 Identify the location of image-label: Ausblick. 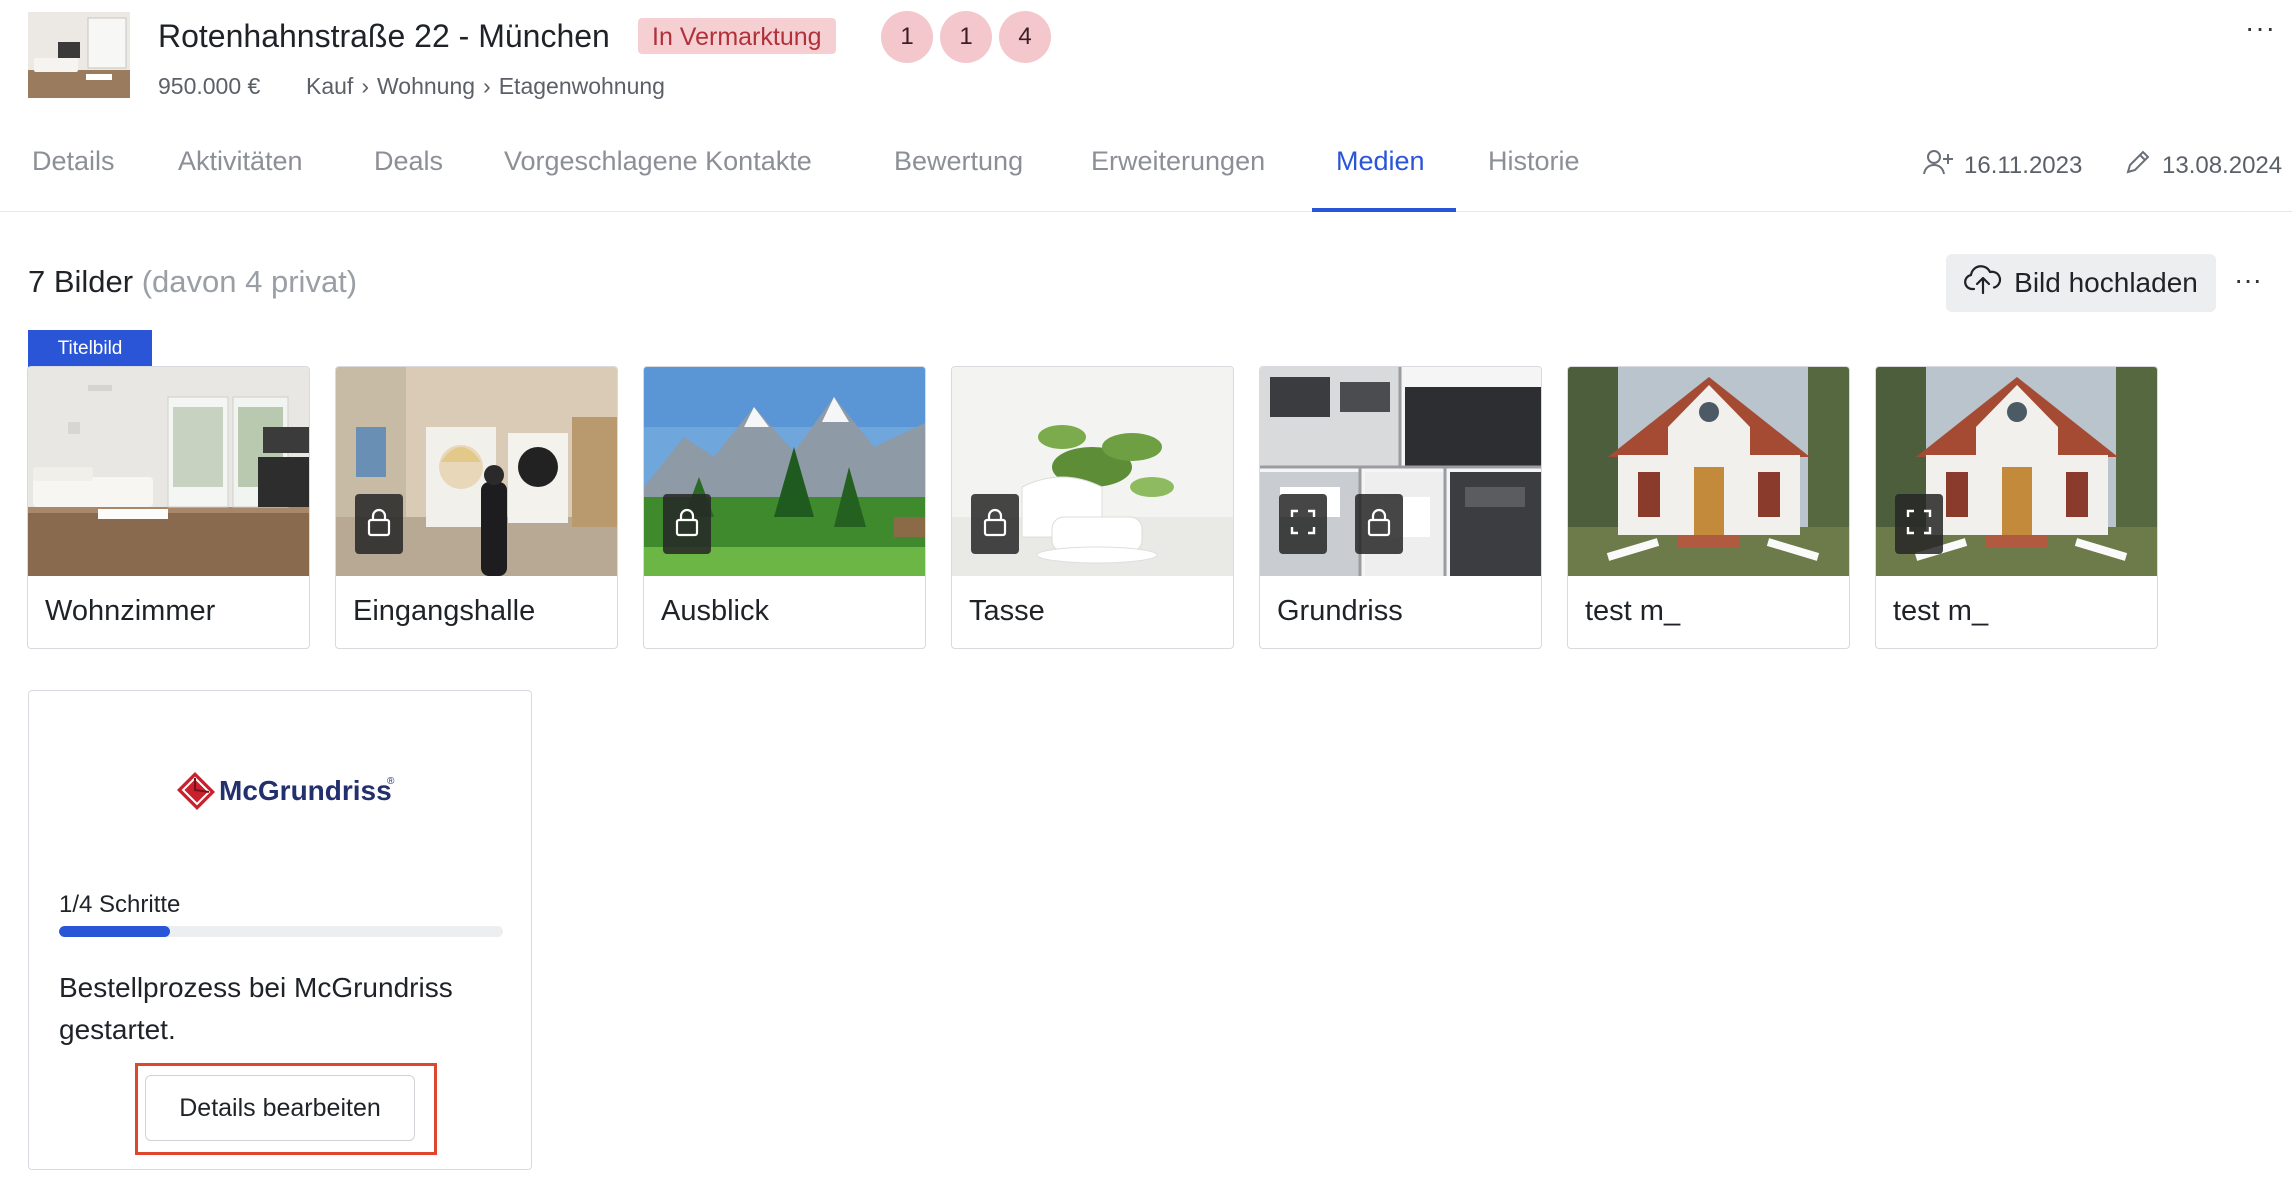
(715, 611).